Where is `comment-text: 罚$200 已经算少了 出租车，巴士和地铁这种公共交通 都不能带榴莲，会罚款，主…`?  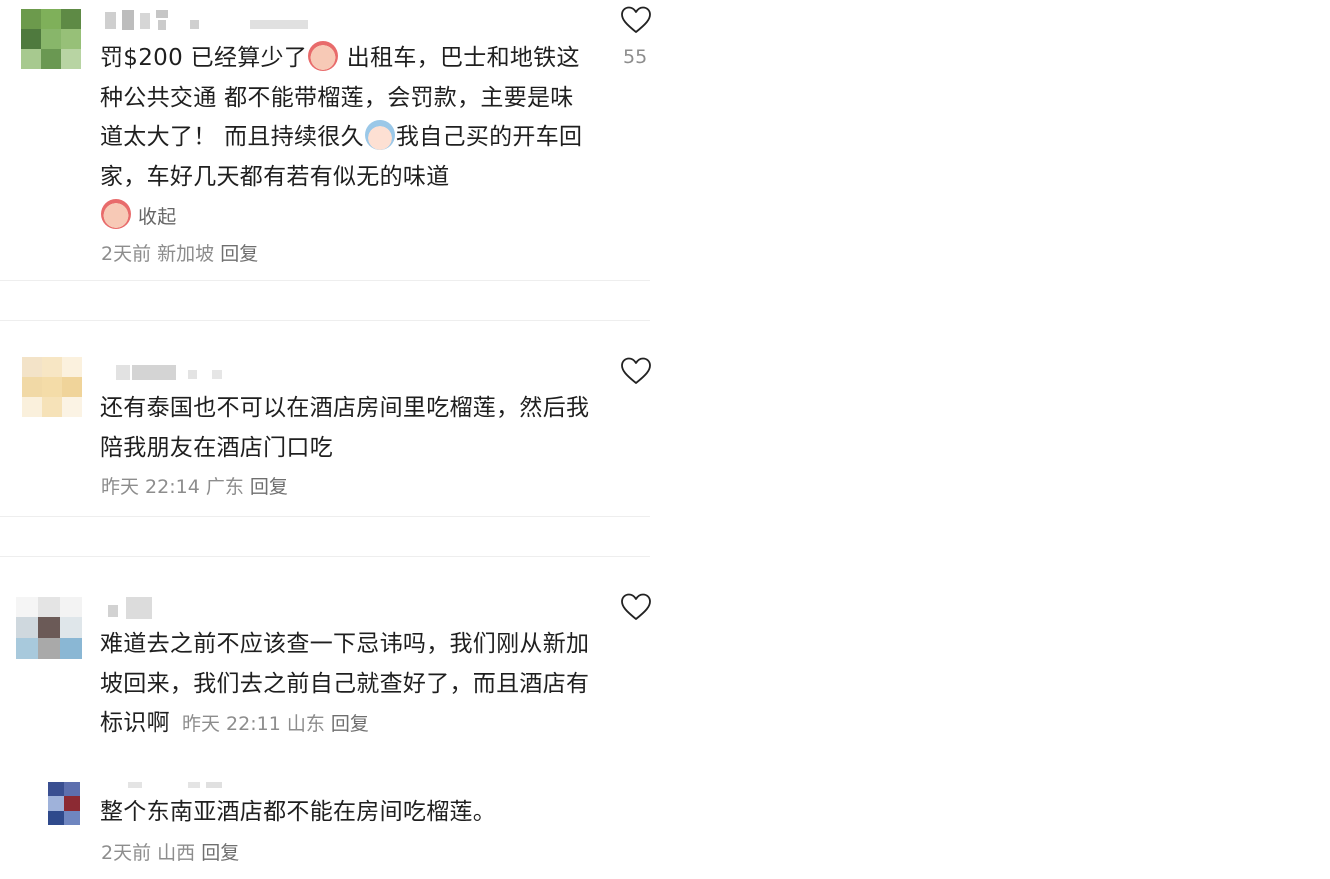 comment-text: 罚$200 已经算少了 出租车，巴士和地铁这种公共交通 都不能带榴莲，会罚款，主… is located at coordinates (345, 138).